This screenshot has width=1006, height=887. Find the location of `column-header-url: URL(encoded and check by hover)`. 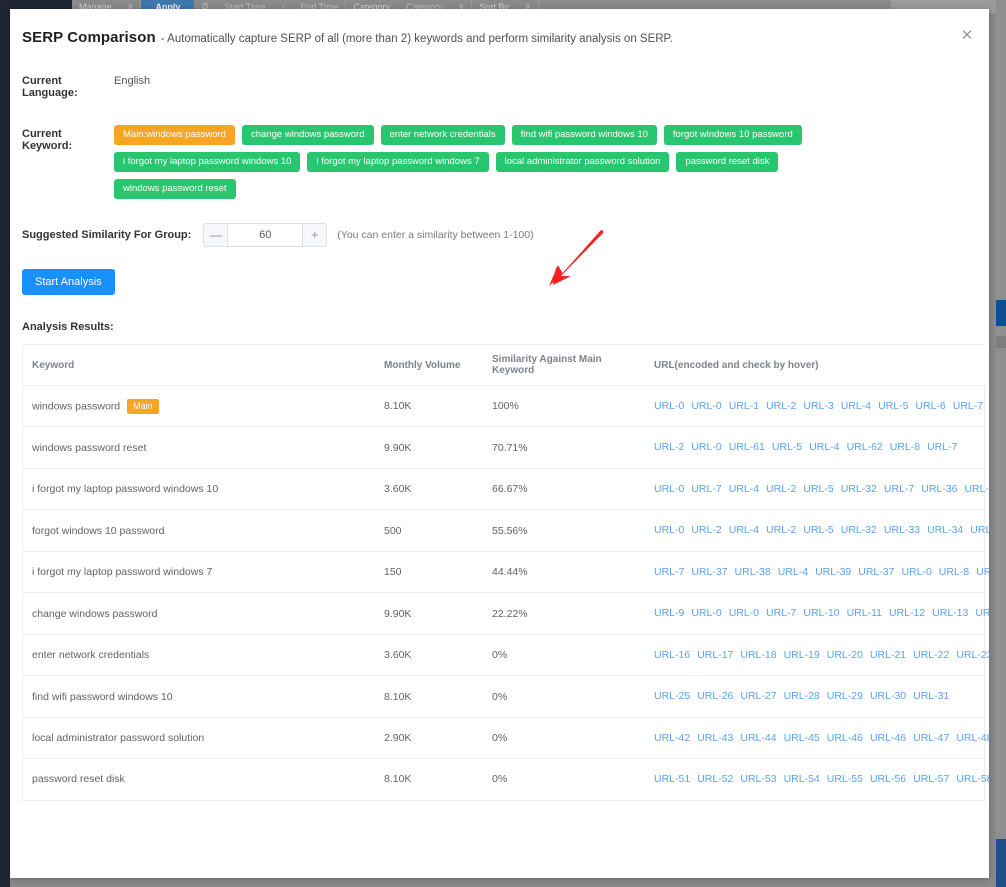

column-header-url: URL(encoded and check by hover) is located at coordinates (815, 365).